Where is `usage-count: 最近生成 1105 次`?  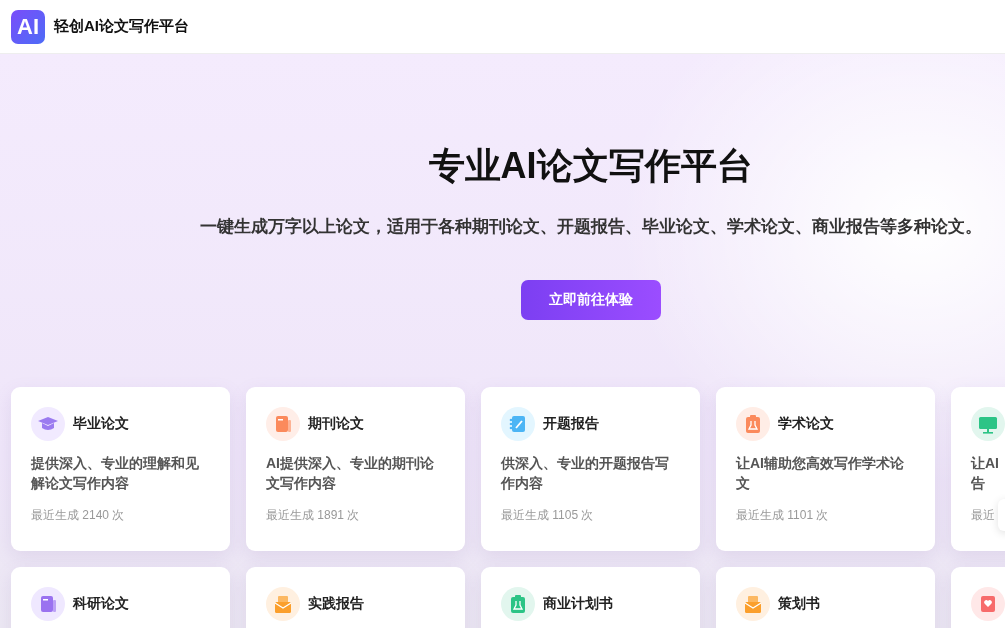 usage-count: 最近生成 1105 次 is located at coordinates (547, 515).